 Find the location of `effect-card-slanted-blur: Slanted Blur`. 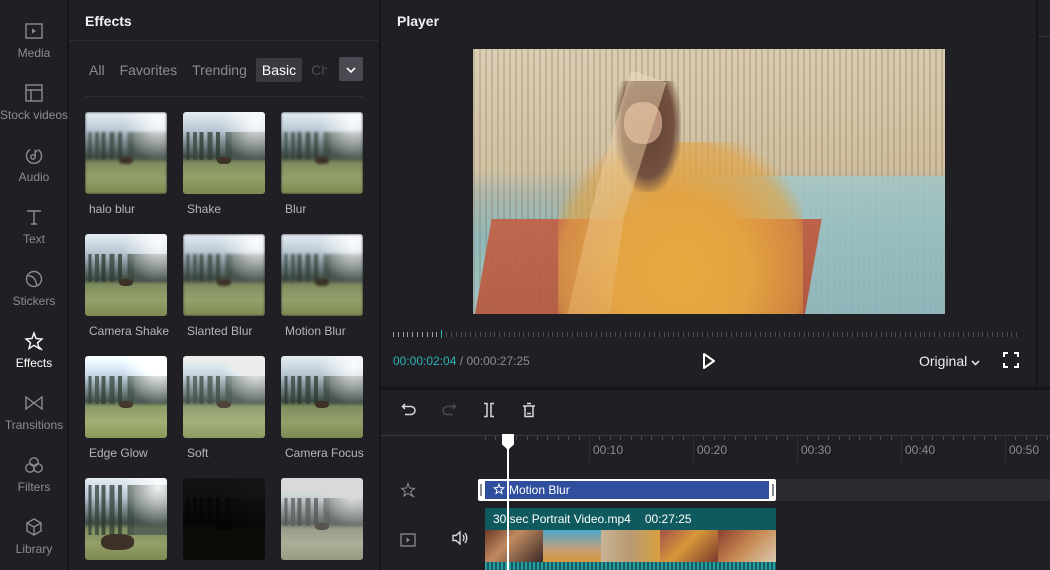

effect-card-slanted-blur: Slanted Blur is located at coordinates (224, 286).